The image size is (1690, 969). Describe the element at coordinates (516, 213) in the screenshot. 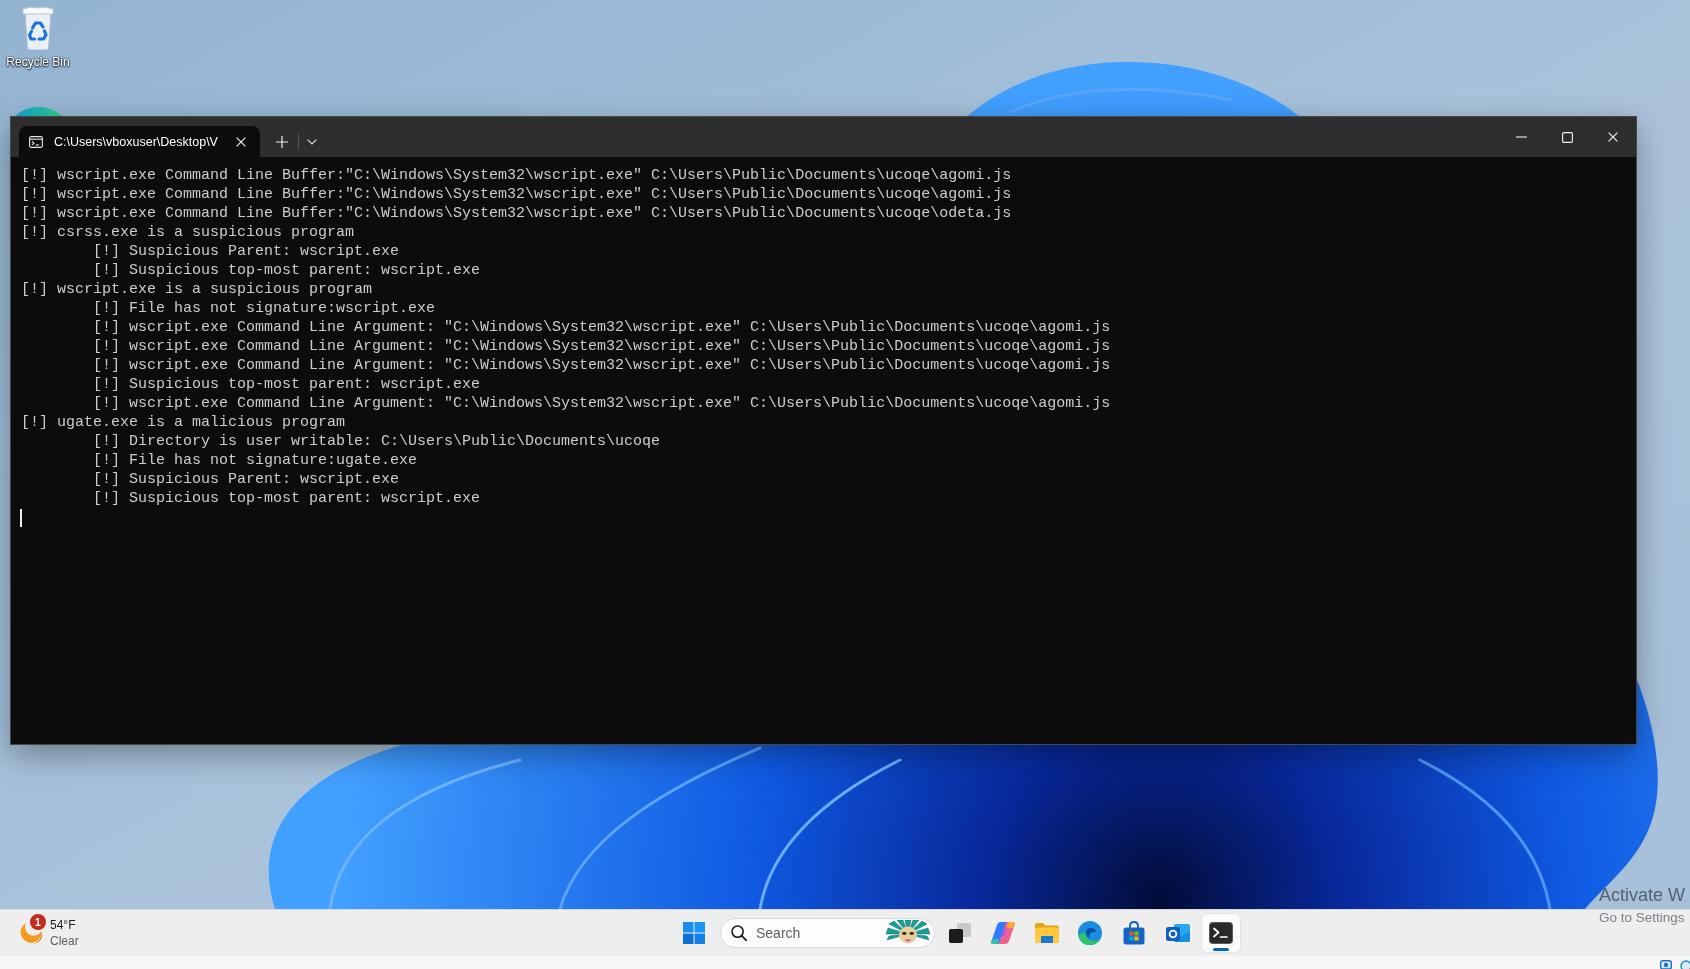

I see `terminal-line: [!] wscript.exe Command Line Buffer:"C:\Windows\System32\wscript.exe" C:\Users\Public\Documents\ucoqe\odeta.js` at that location.